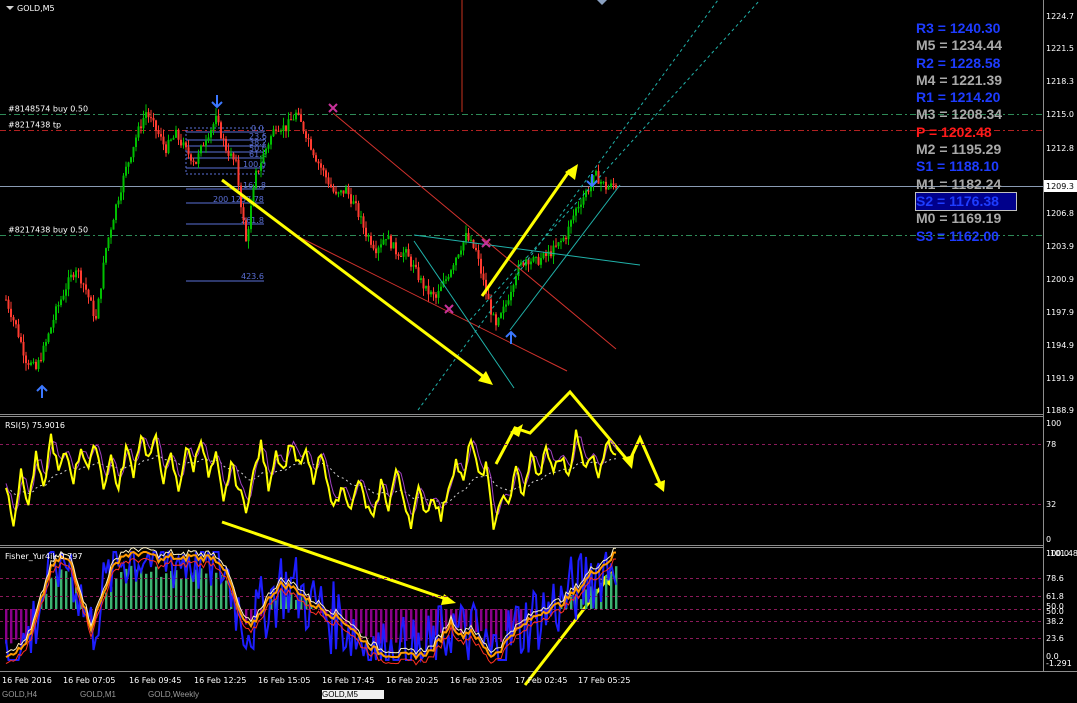 This screenshot has width=1077, height=703. Describe the element at coordinates (238, 199) in the screenshot. I see `fib-label: 200 1257.78` at that location.